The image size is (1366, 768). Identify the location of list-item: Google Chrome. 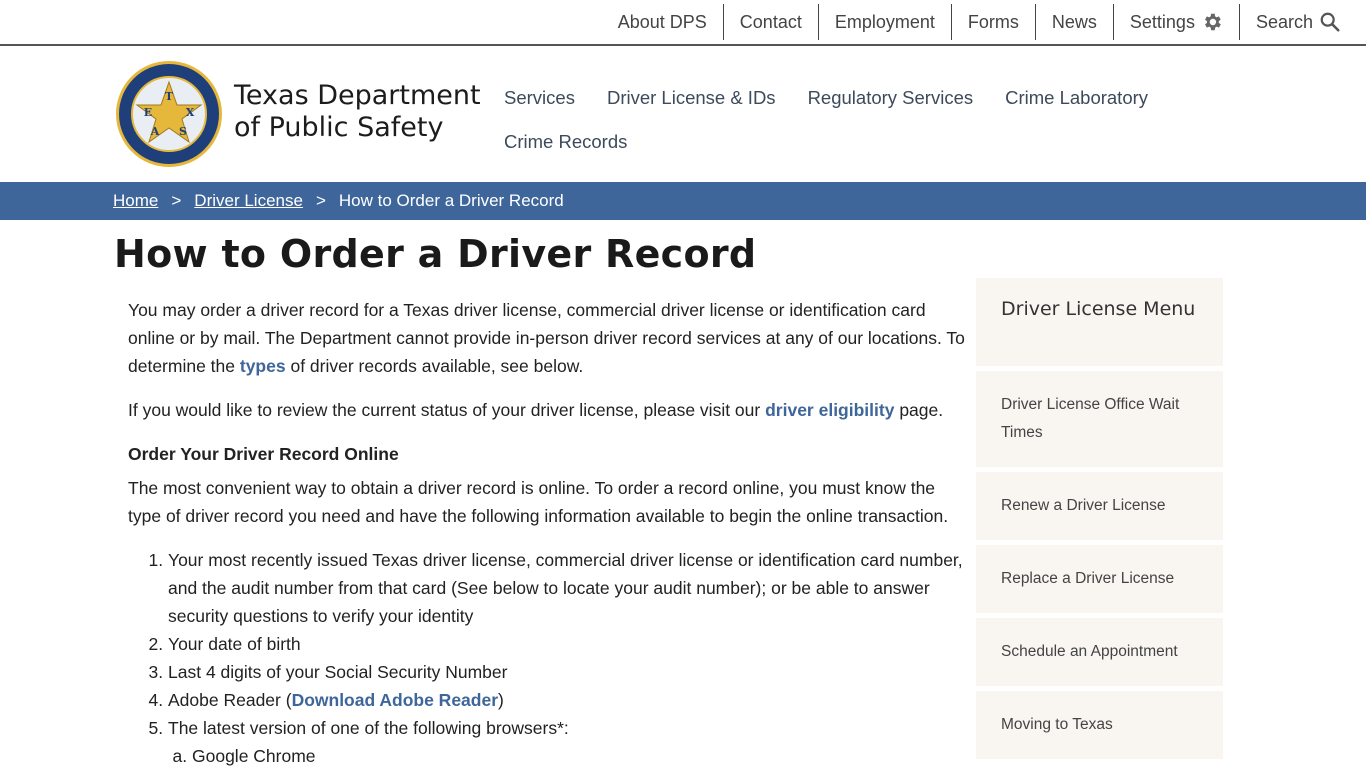
(580, 755).